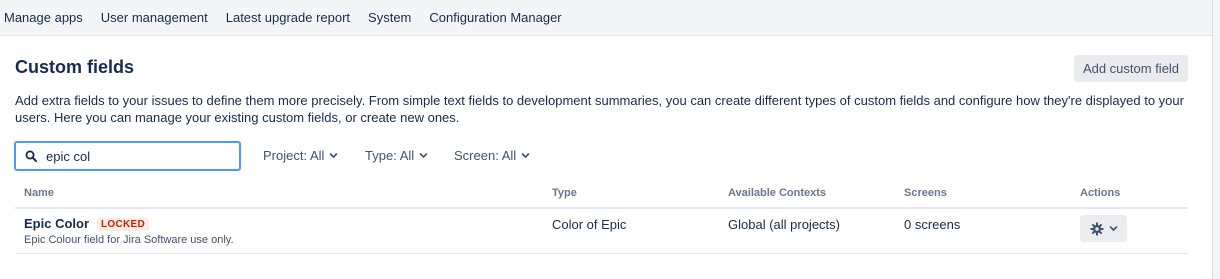 Image resolution: width=1220 pixels, height=279 pixels. I want to click on field-name: Epic Color, so click(56, 223).